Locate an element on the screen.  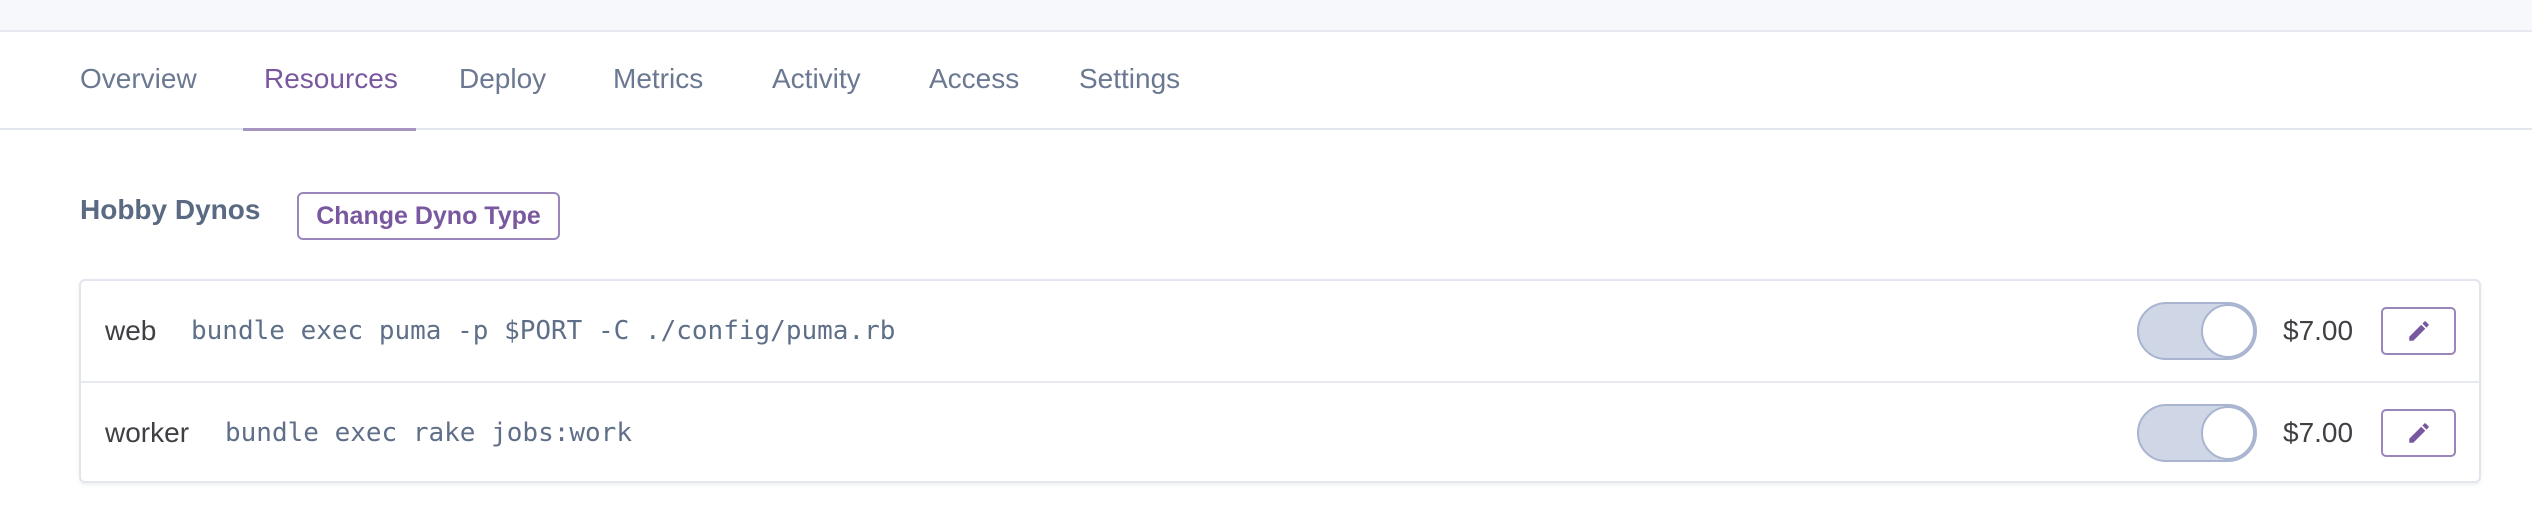
tab-settings: Settings is located at coordinates (1129, 81).